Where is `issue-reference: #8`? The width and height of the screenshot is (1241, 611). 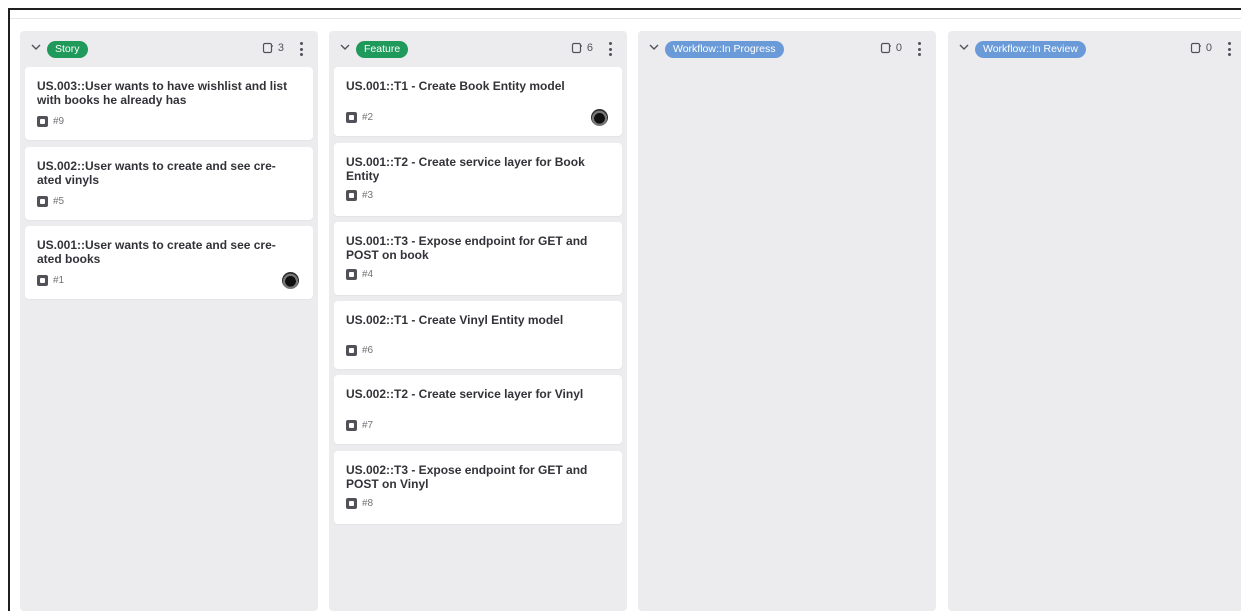
issue-reference: #8 is located at coordinates (368, 503).